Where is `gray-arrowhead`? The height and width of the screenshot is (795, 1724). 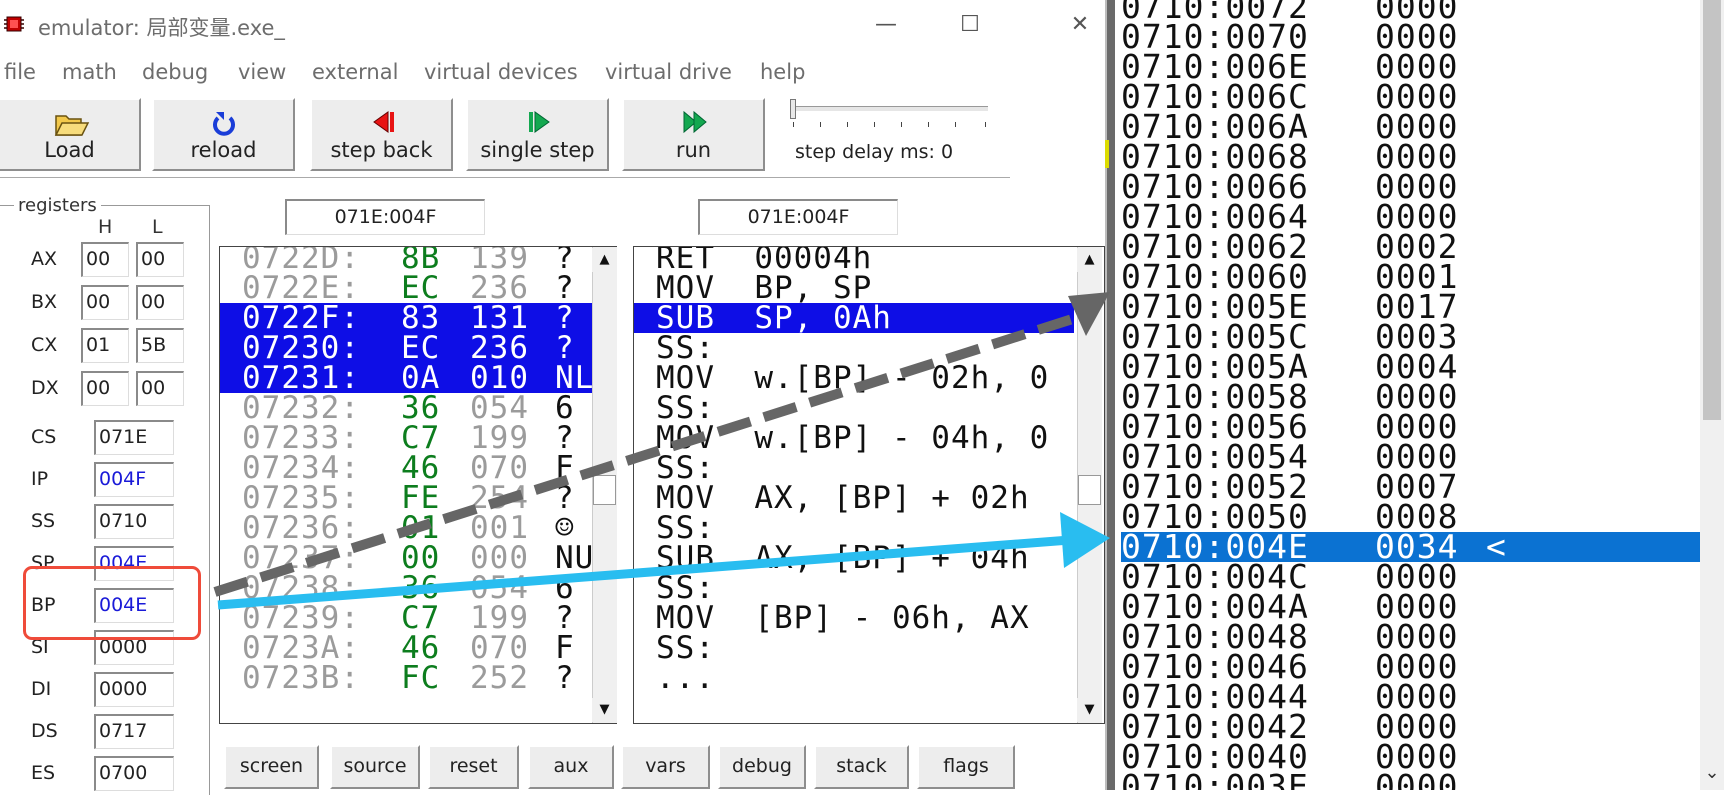
gray-arrowhead is located at coordinates (1089, 314).